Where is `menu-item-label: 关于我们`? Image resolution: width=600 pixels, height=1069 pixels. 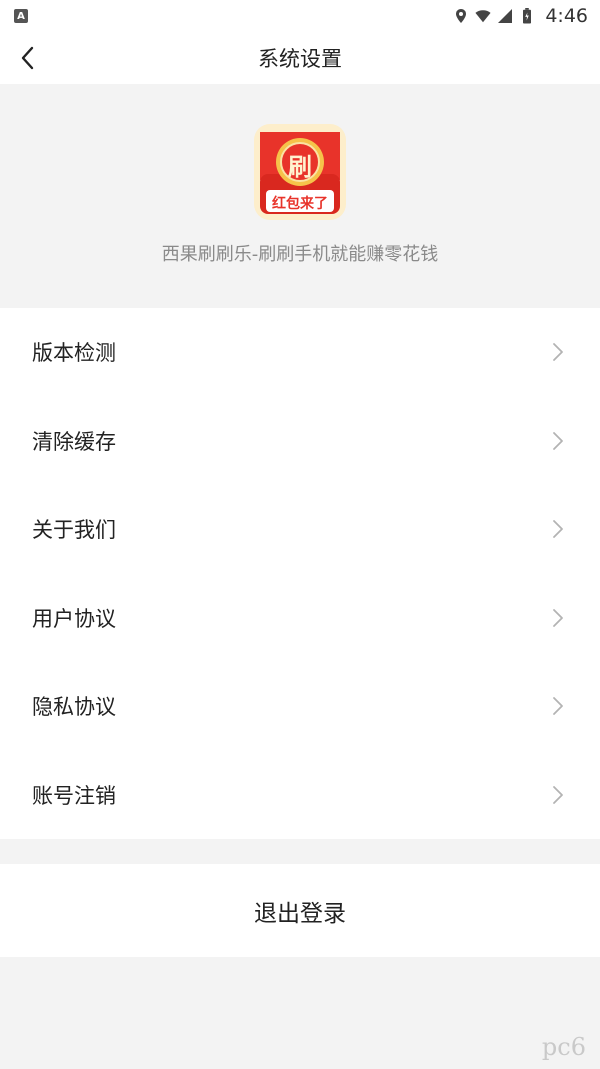
menu-item-label: 关于我们 is located at coordinates (74, 530).